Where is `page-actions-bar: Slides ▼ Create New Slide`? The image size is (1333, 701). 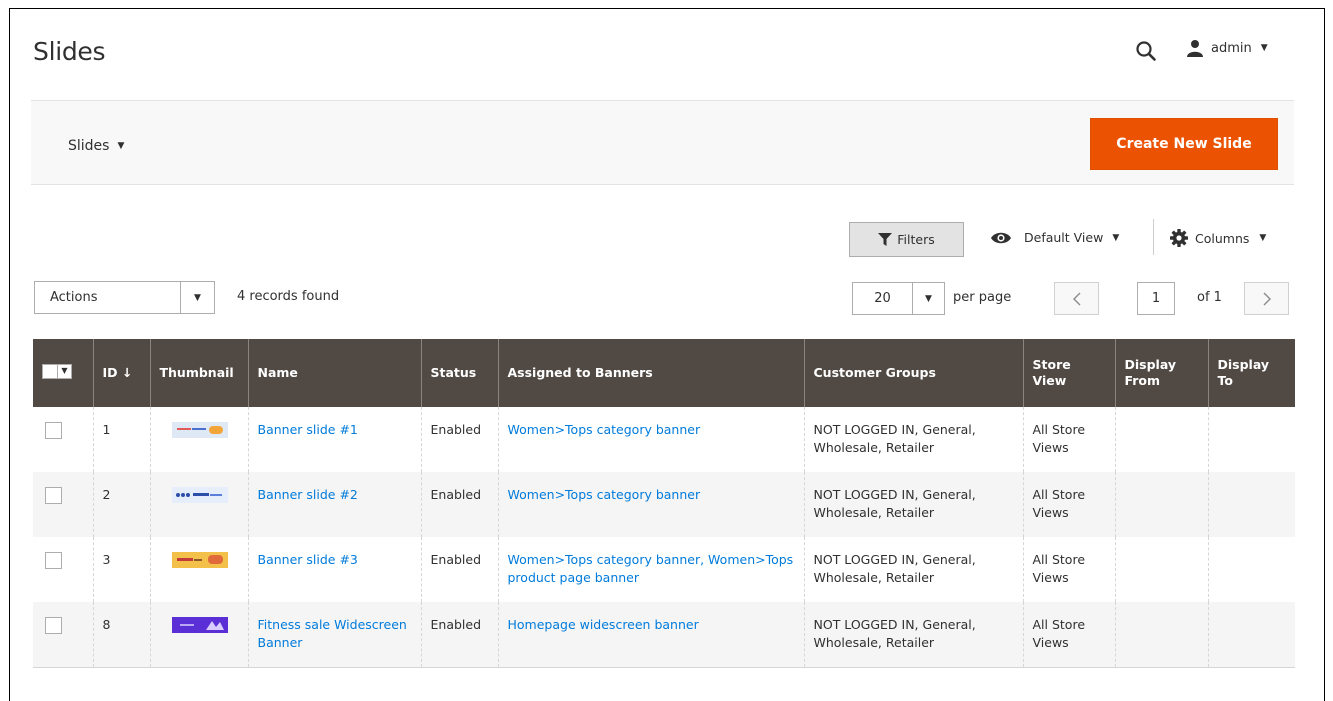 page-actions-bar: Slides ▼ Create New Slide is located at coordinates (662, 142).